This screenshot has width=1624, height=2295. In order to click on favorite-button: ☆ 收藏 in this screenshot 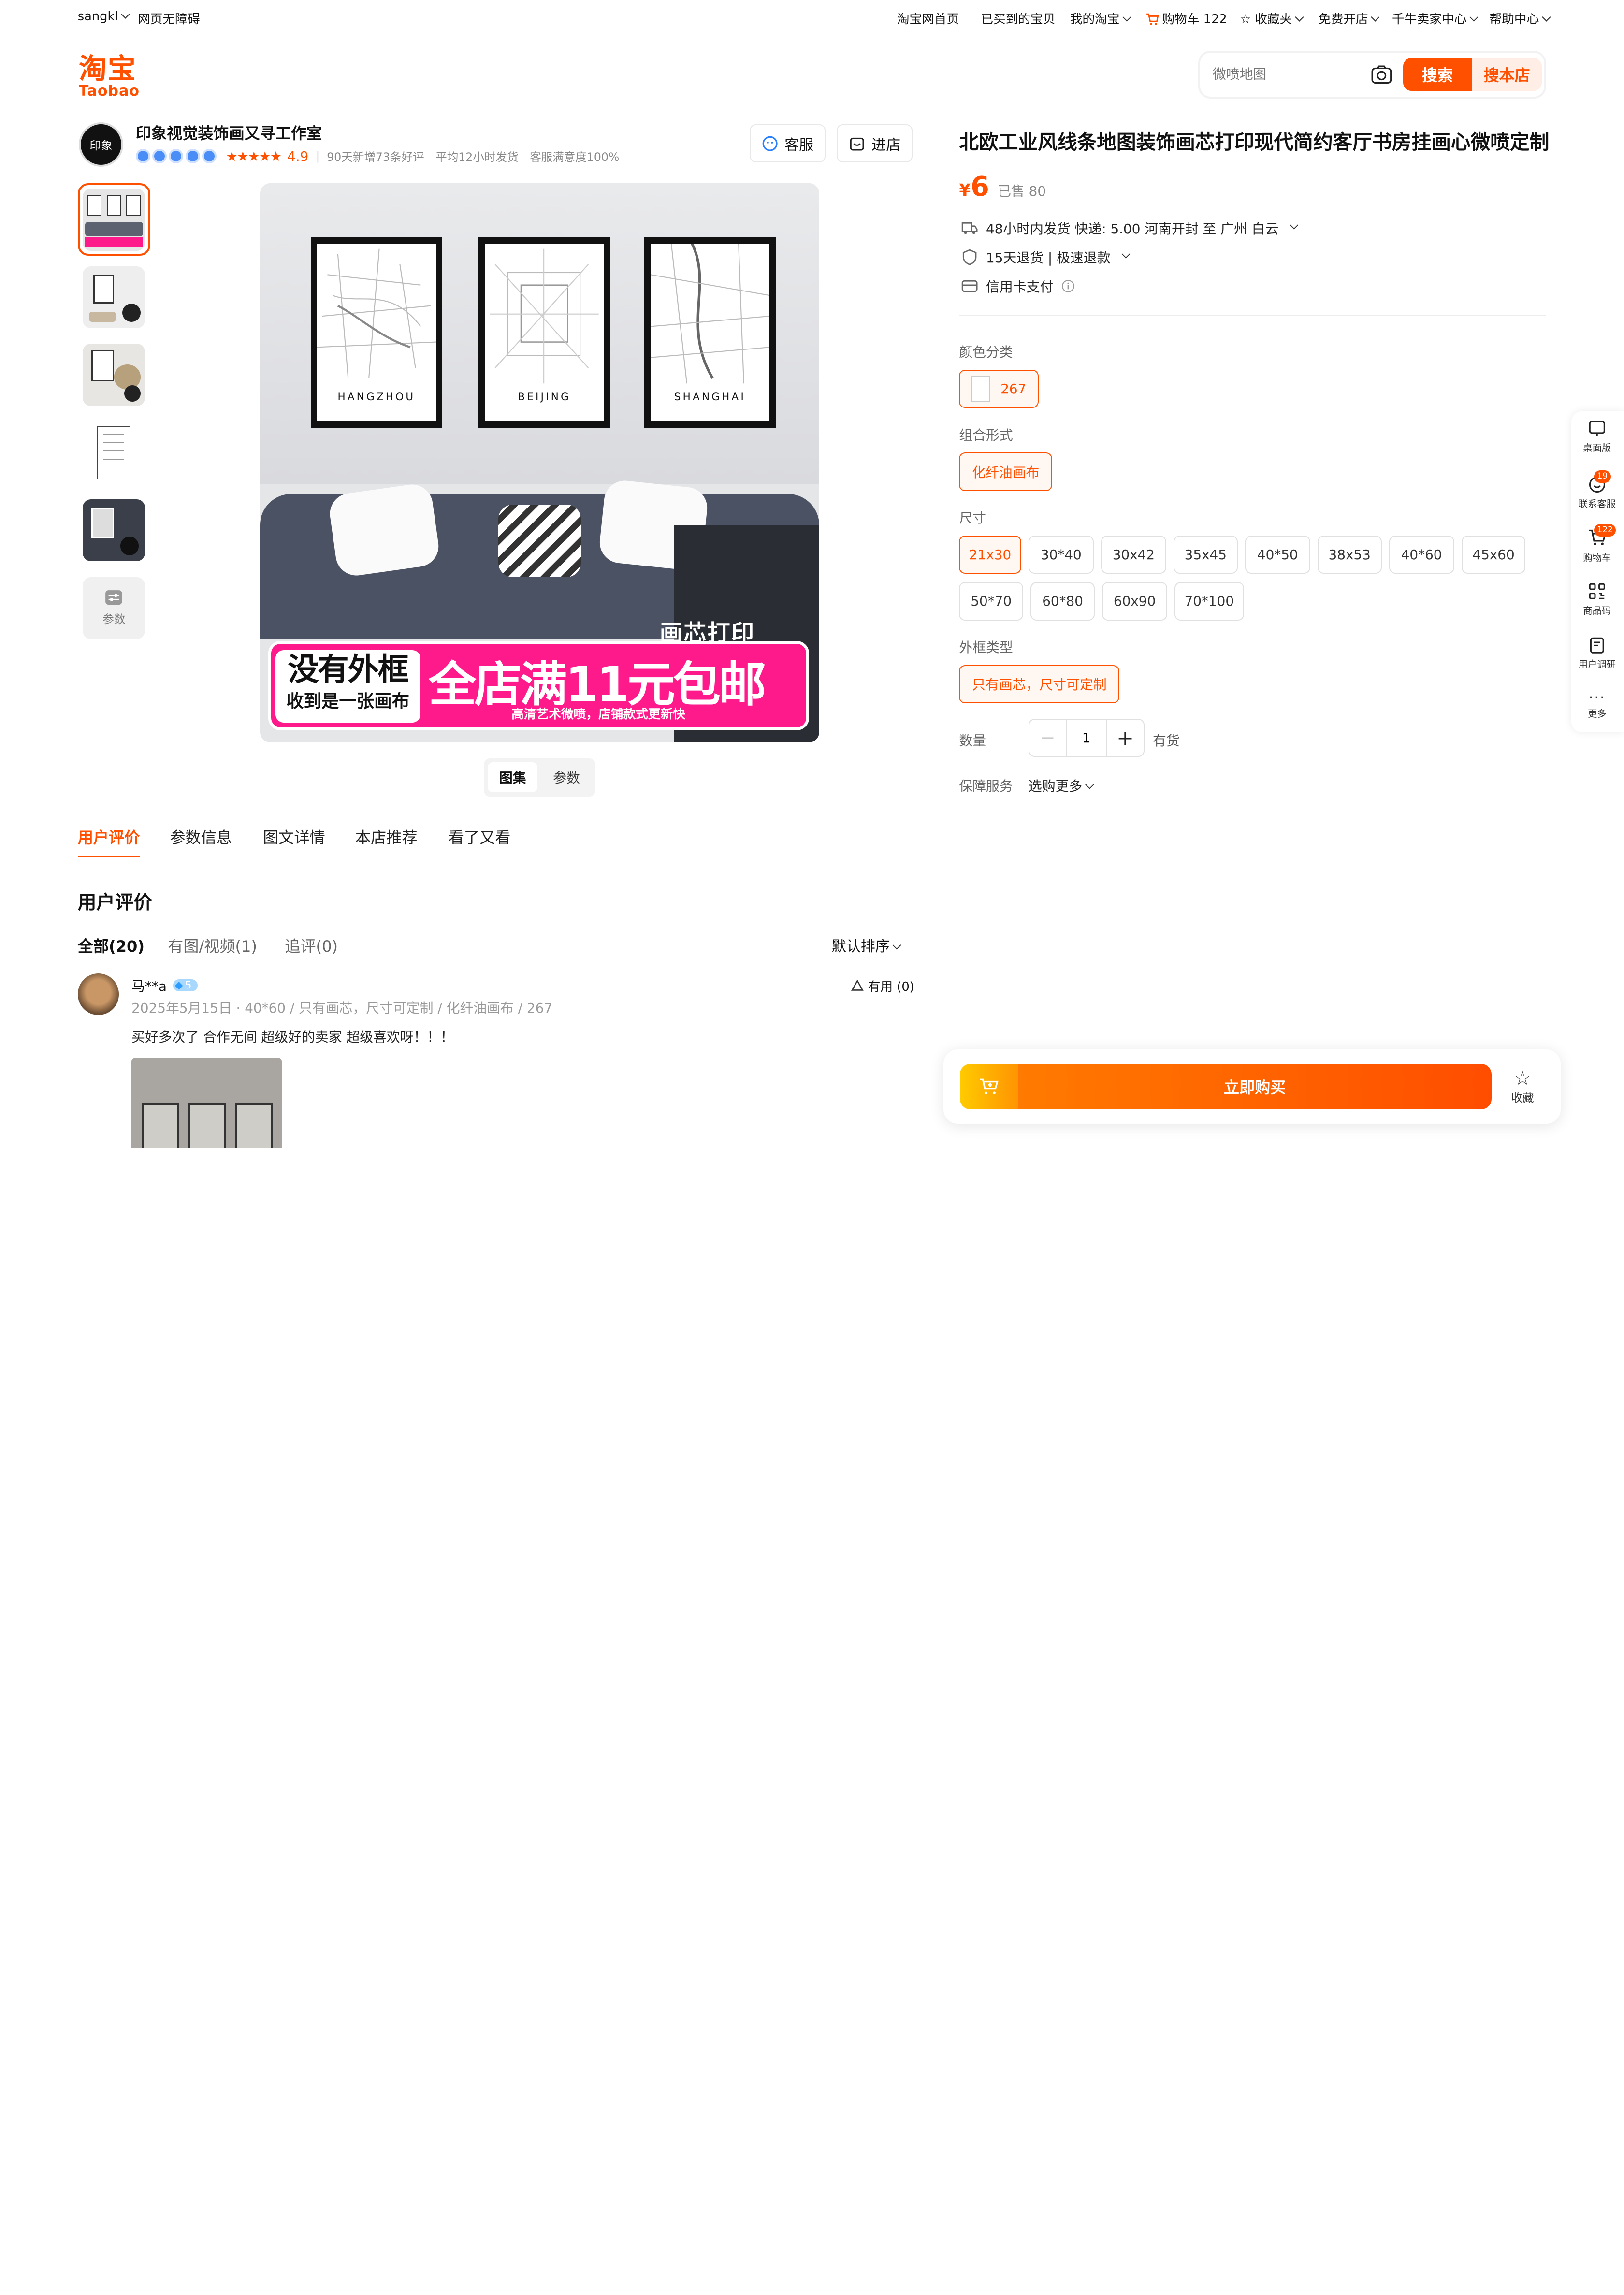, I will do `click(1522, 1086)`.